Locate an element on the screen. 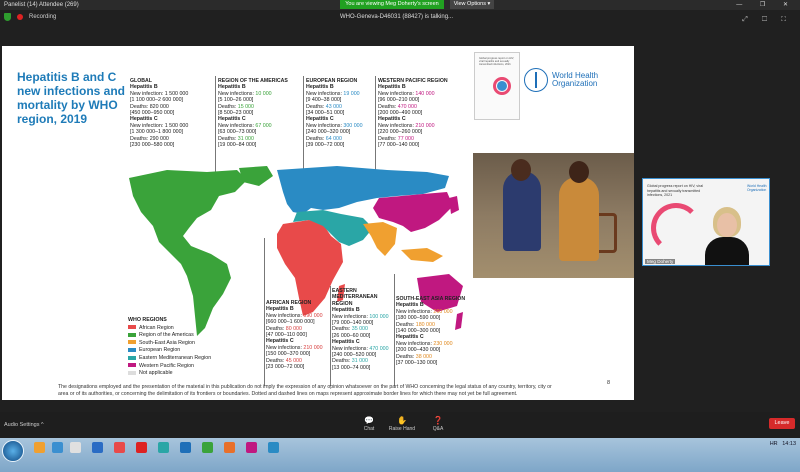 The height and width of the screenshot is (472, 800). photo-person-head is located at coordinates (521, 170).